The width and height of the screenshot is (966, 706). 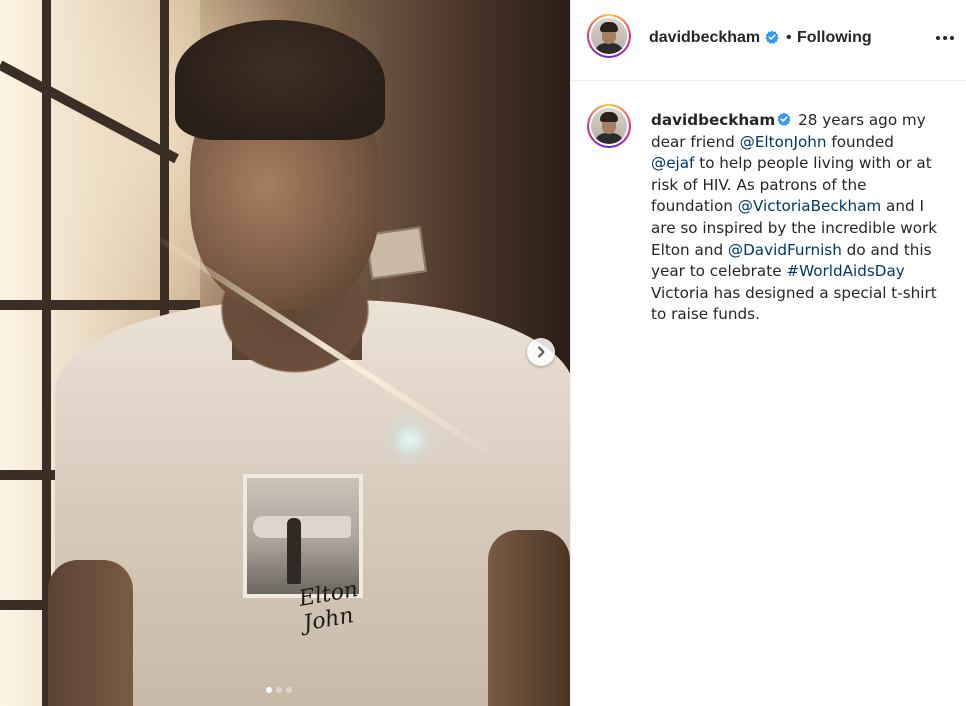 What do you see at coordinates (90, 633) in the screenshot?
I see `tattooed-arm-left` at bounding box center [90, 633].